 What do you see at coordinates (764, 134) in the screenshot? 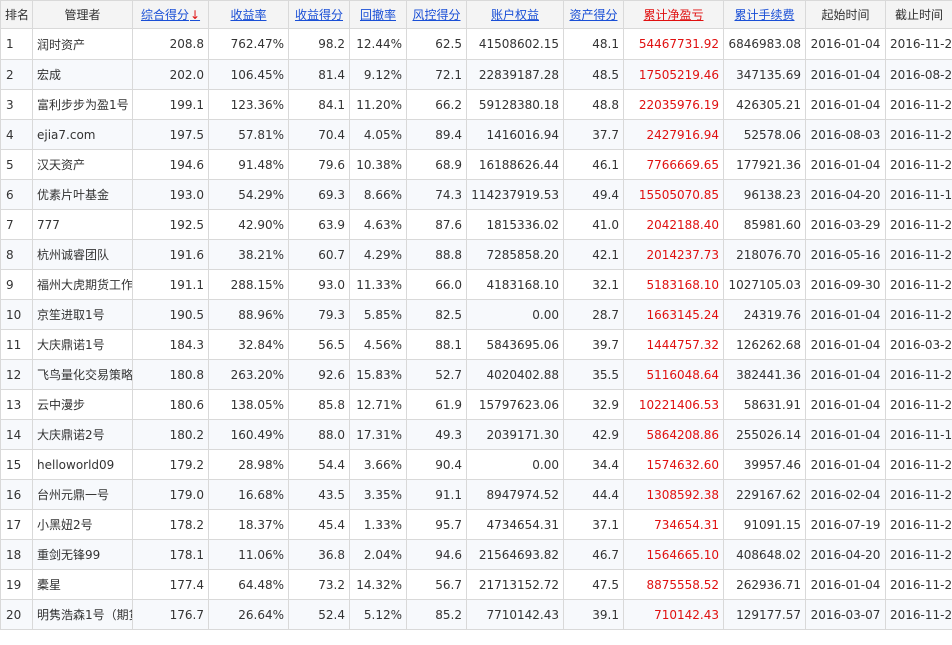
I see `fees-cell: 52578.06` at bounding box center [764, 134].